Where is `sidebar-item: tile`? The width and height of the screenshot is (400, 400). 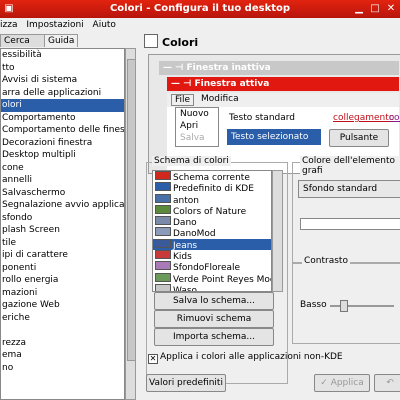 sidebar-item: tile is located at coordinates (62, 243).